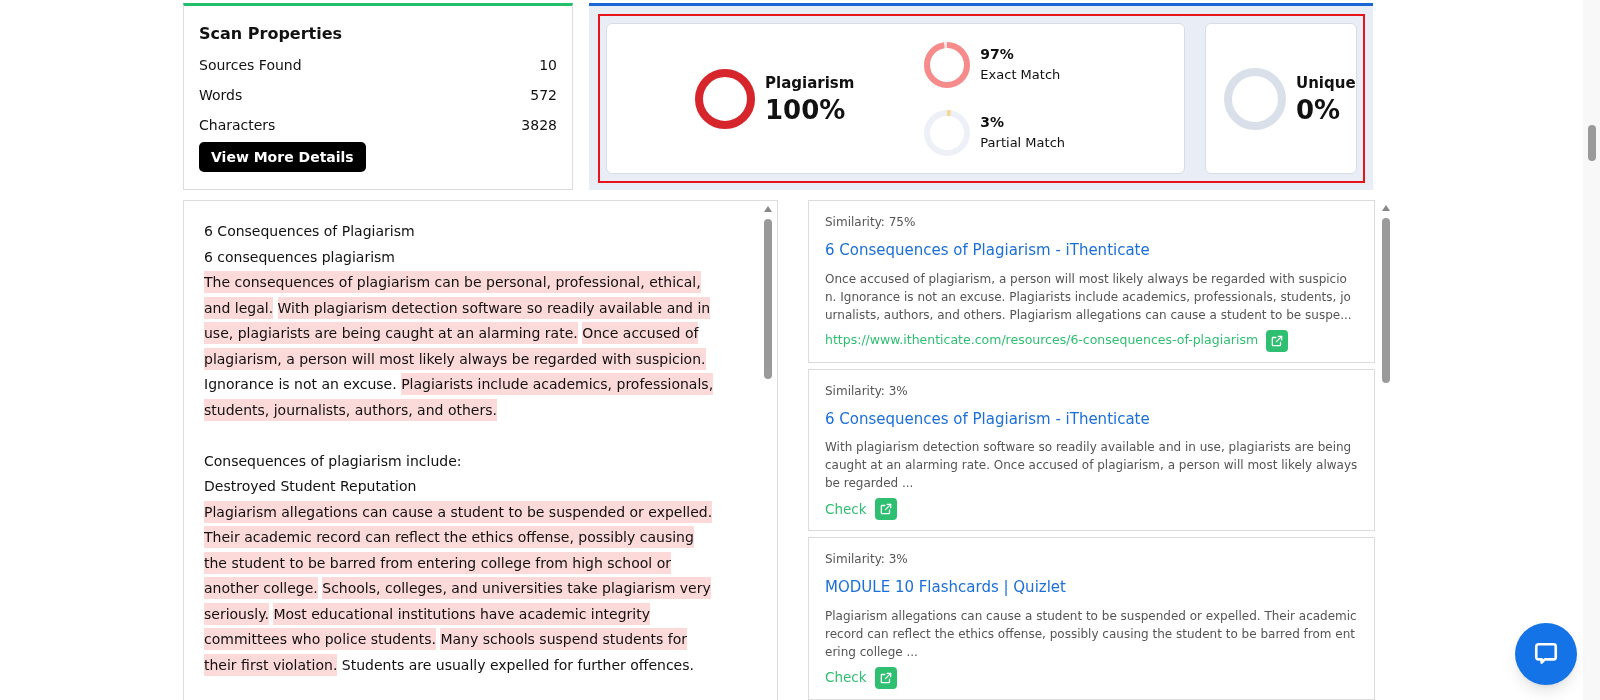 The width and height of the screenshot is (1600, 700). Describe the element at coordinates (640, 333) in the screenshot. I see `highlighted-text: Once accused of` at that location.